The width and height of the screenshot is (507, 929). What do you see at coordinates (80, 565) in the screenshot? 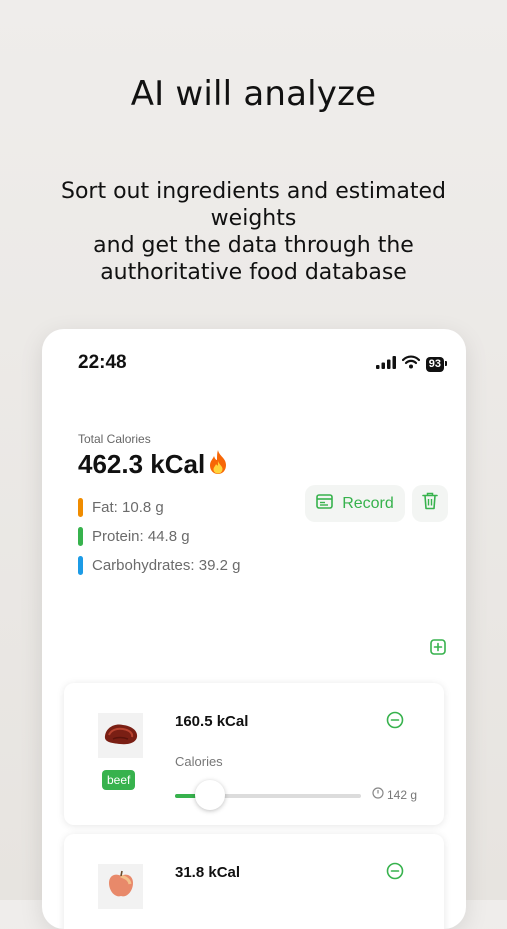
I see `carbohydrates-color-bar` at bounding box center [80, 565].